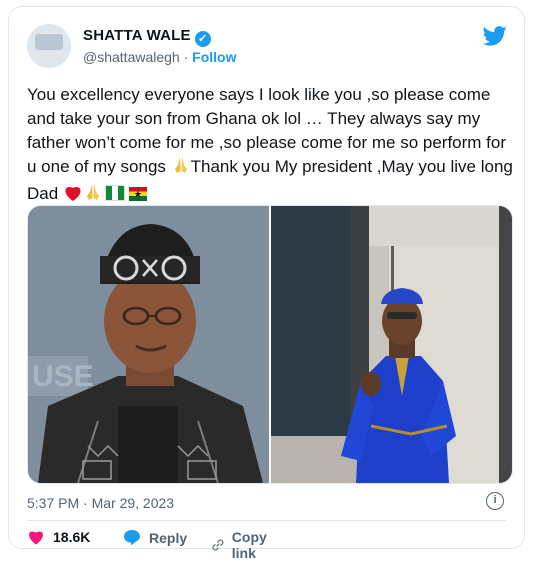 The width and height of the screenshot is (543, 561). Describe the element at coordinates (63, 376) in the screenshot. I see `svg-text: USE` at that location.